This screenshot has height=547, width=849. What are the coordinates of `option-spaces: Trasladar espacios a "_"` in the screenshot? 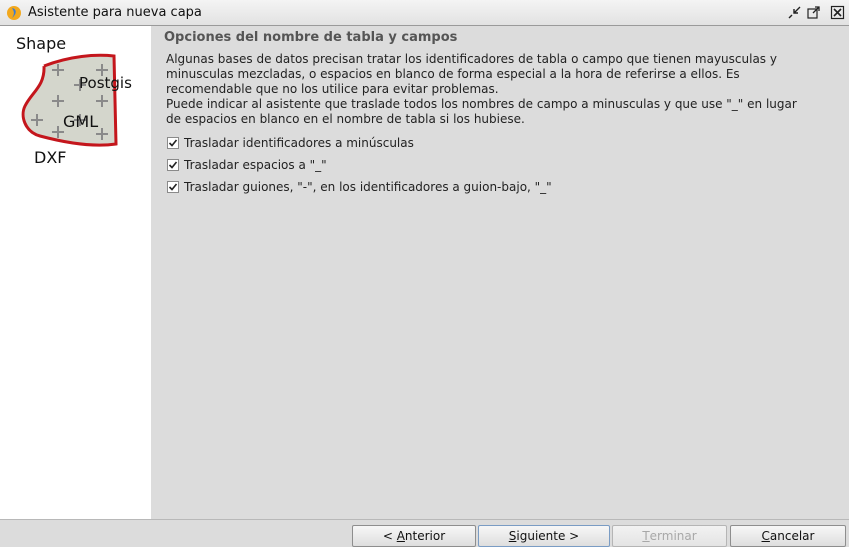 It's located at (247, 165).